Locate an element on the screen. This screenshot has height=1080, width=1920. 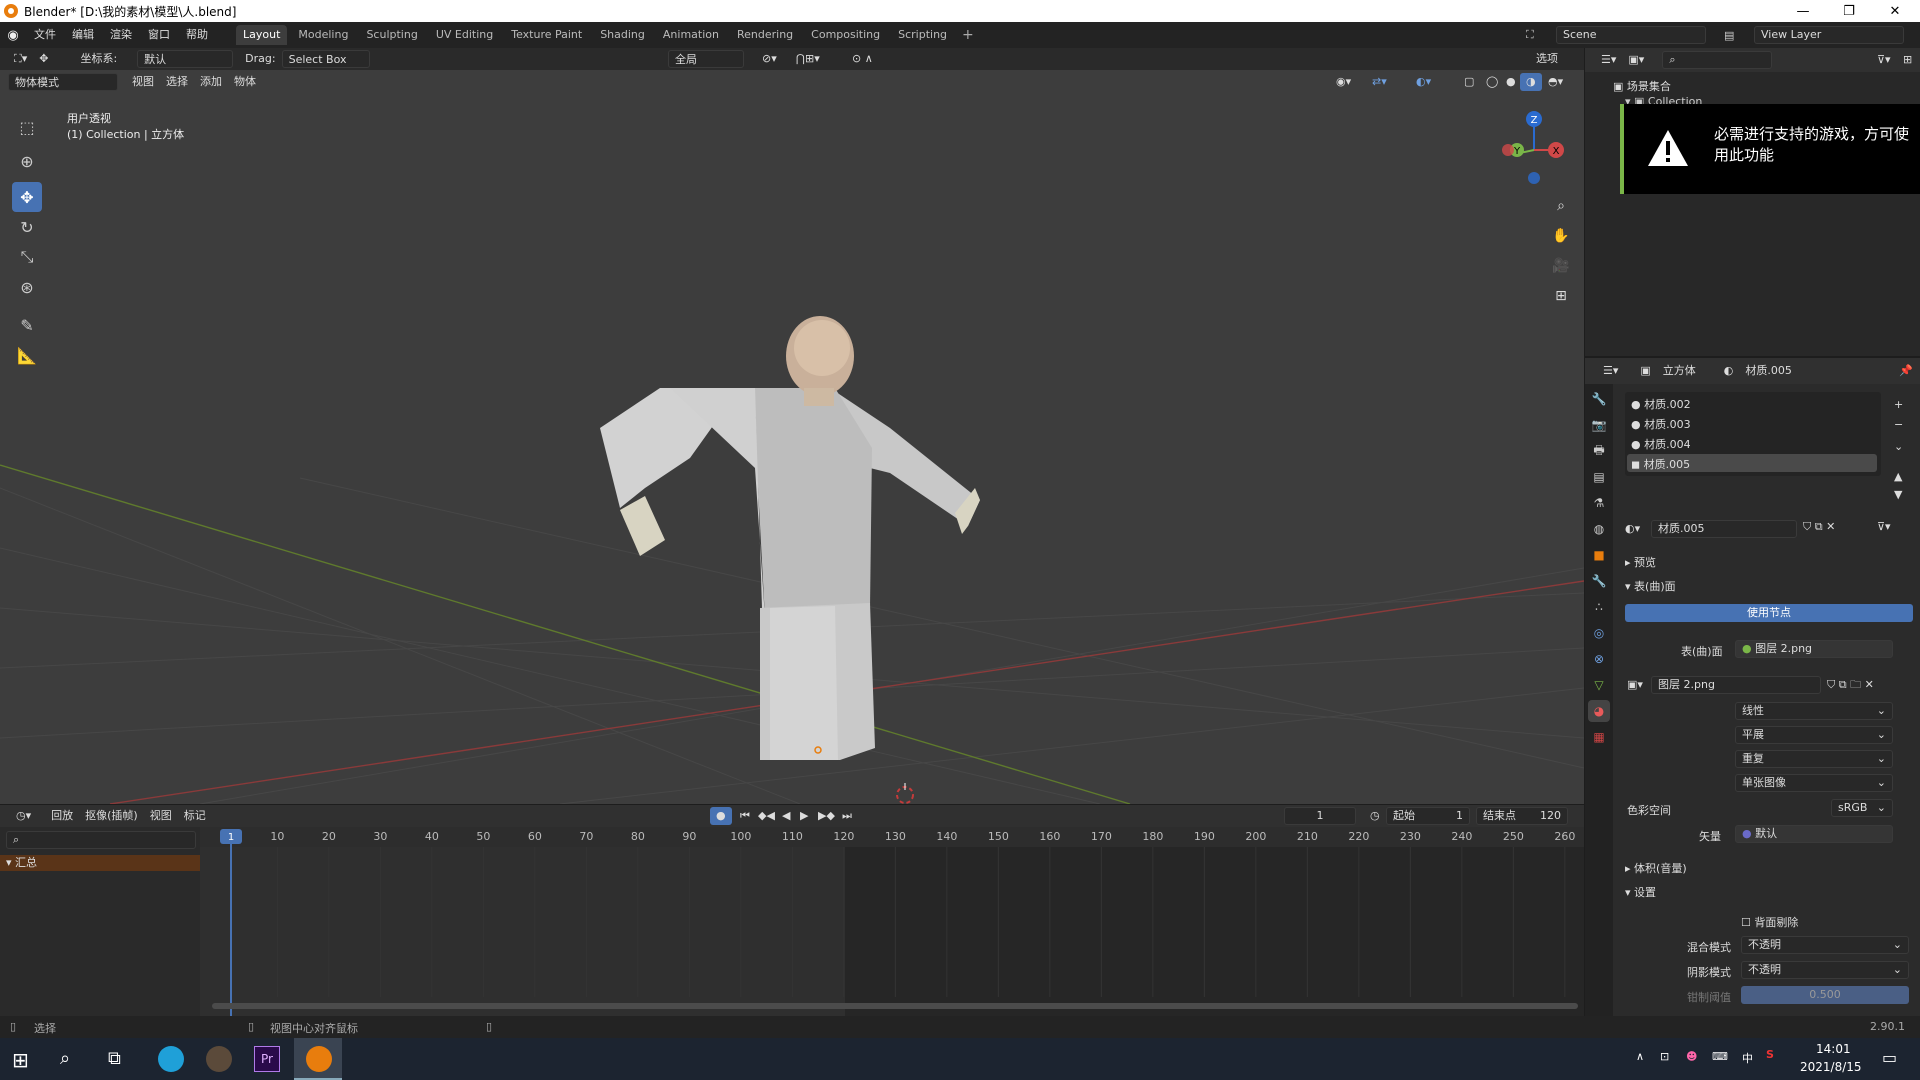
output-tab-icon: 🖶 is located at coordinates (1599, 451).